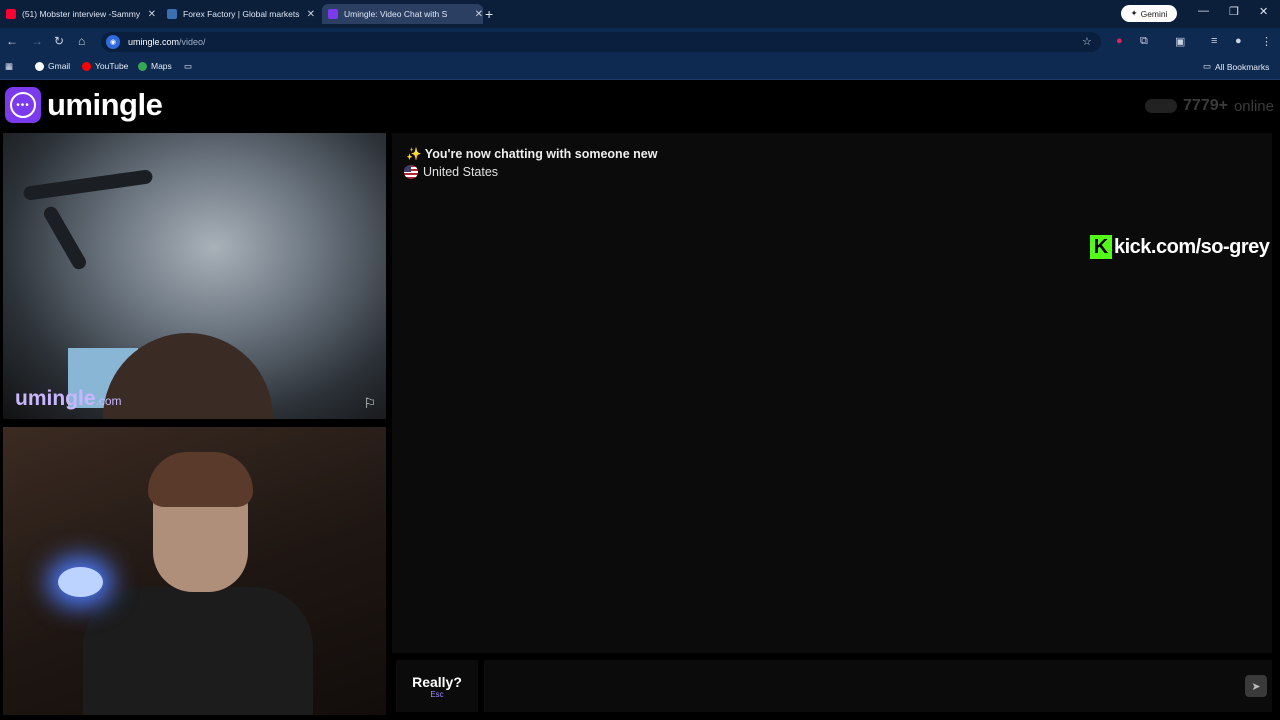 This screenshot has height=720, width=1280. Describe the element at coordinates (192, 42) in the screenshot. I see `url-path: /video/` at that location.